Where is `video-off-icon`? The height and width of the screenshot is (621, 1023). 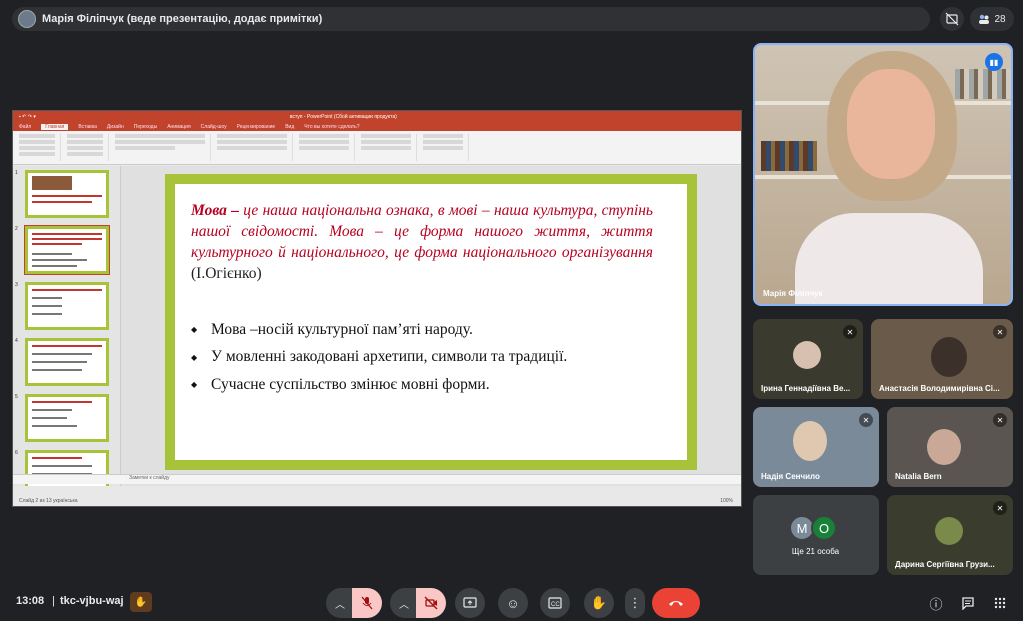 video-off-icon is located at coordinates (952, 19).